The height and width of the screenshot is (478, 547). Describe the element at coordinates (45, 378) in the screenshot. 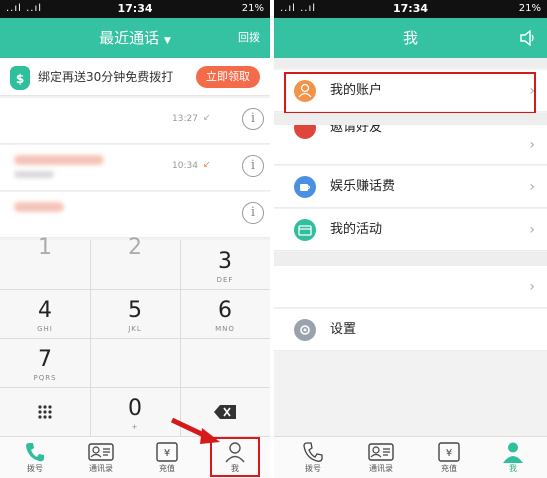

I see `key-letters: PQRS` at that location.